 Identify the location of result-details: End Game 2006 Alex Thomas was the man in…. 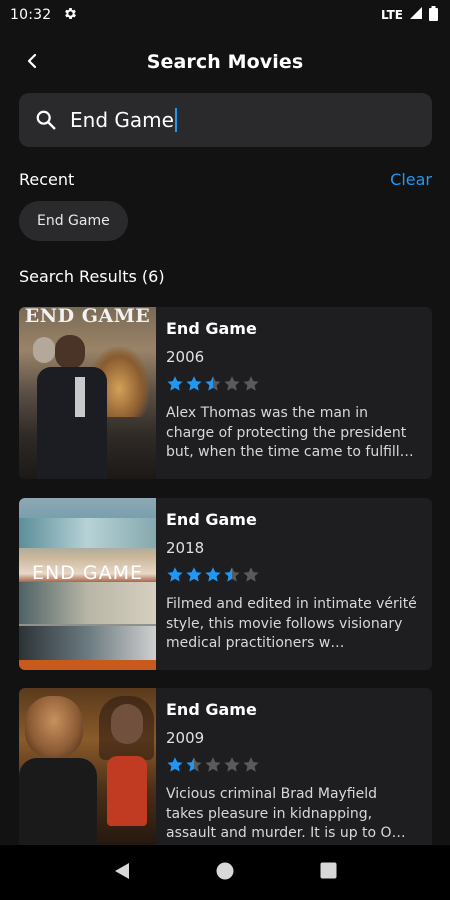
(294, 393).